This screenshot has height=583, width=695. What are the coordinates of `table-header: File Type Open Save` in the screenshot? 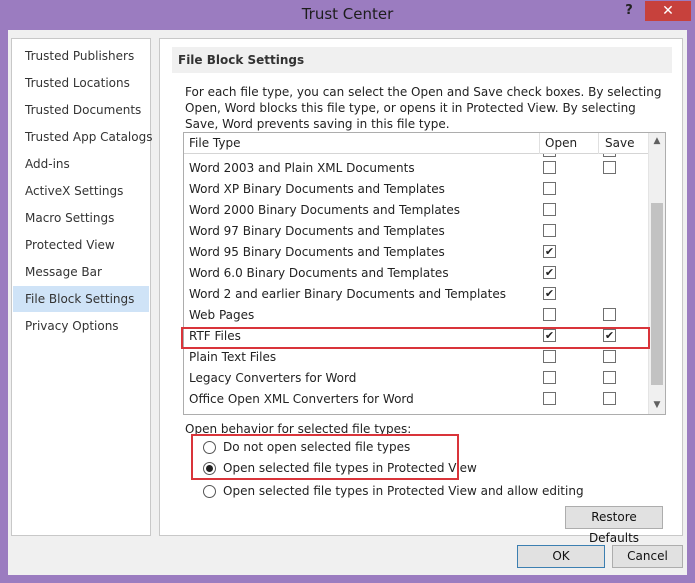 It's located at (416, 143).